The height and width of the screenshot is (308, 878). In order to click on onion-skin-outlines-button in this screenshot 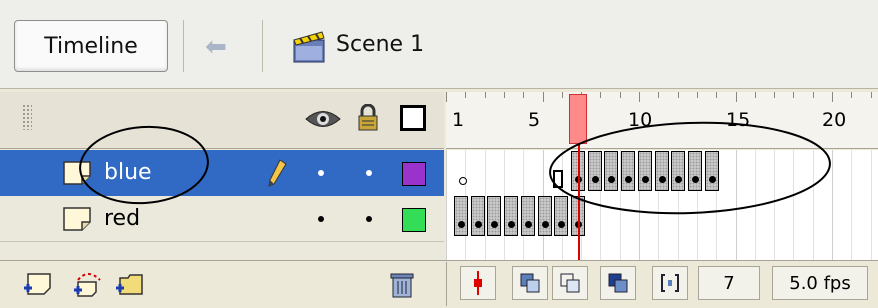, I will do `click(570, 283)`.